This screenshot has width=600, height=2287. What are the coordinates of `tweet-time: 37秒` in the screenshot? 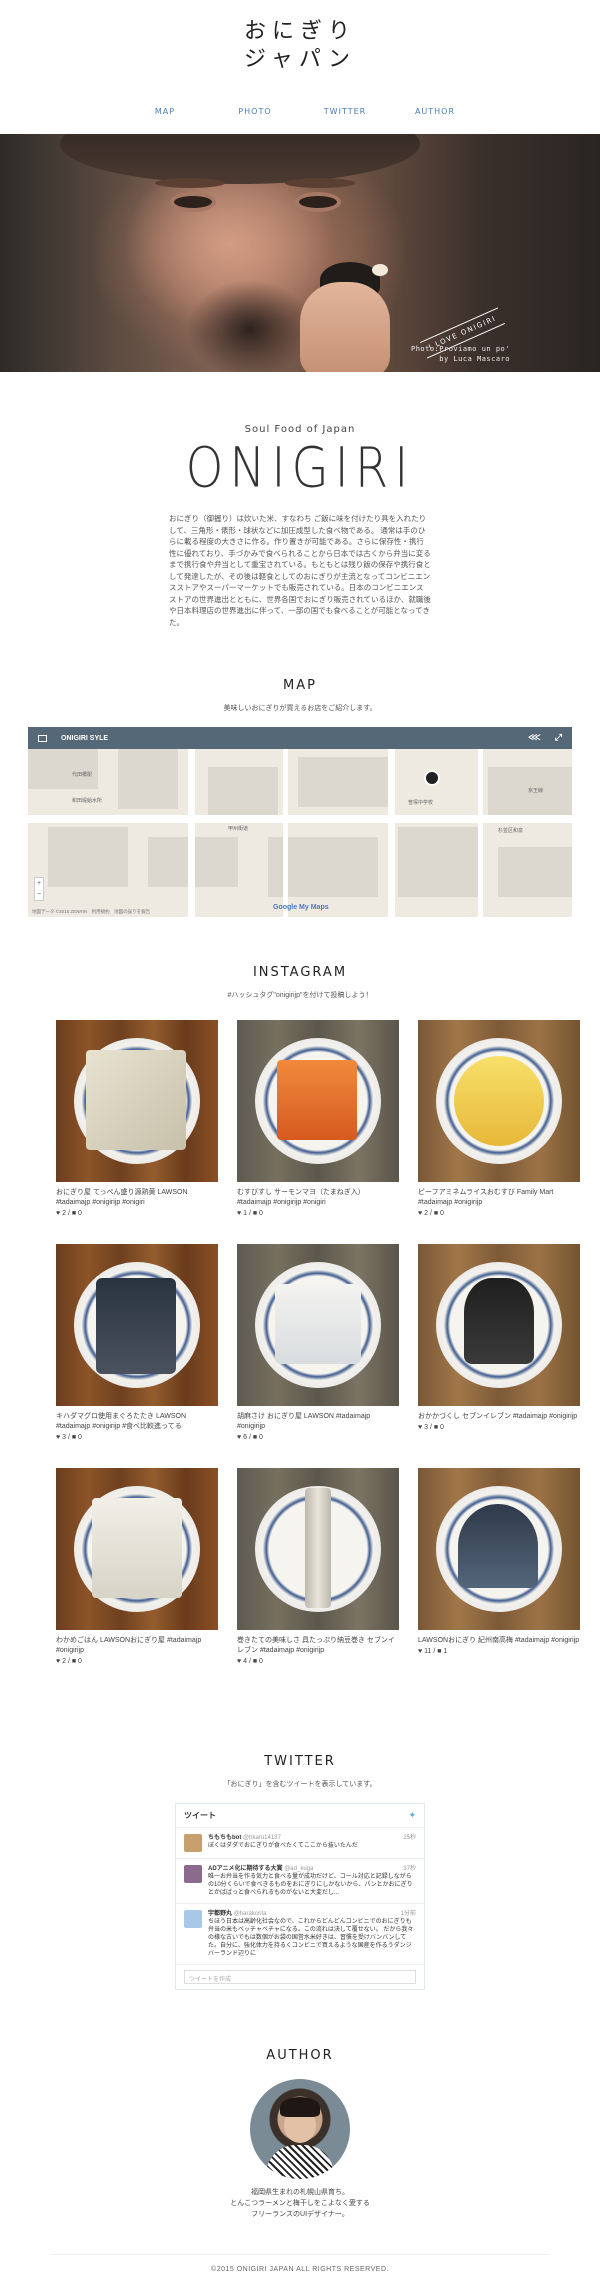 It's located at (409, 1869).